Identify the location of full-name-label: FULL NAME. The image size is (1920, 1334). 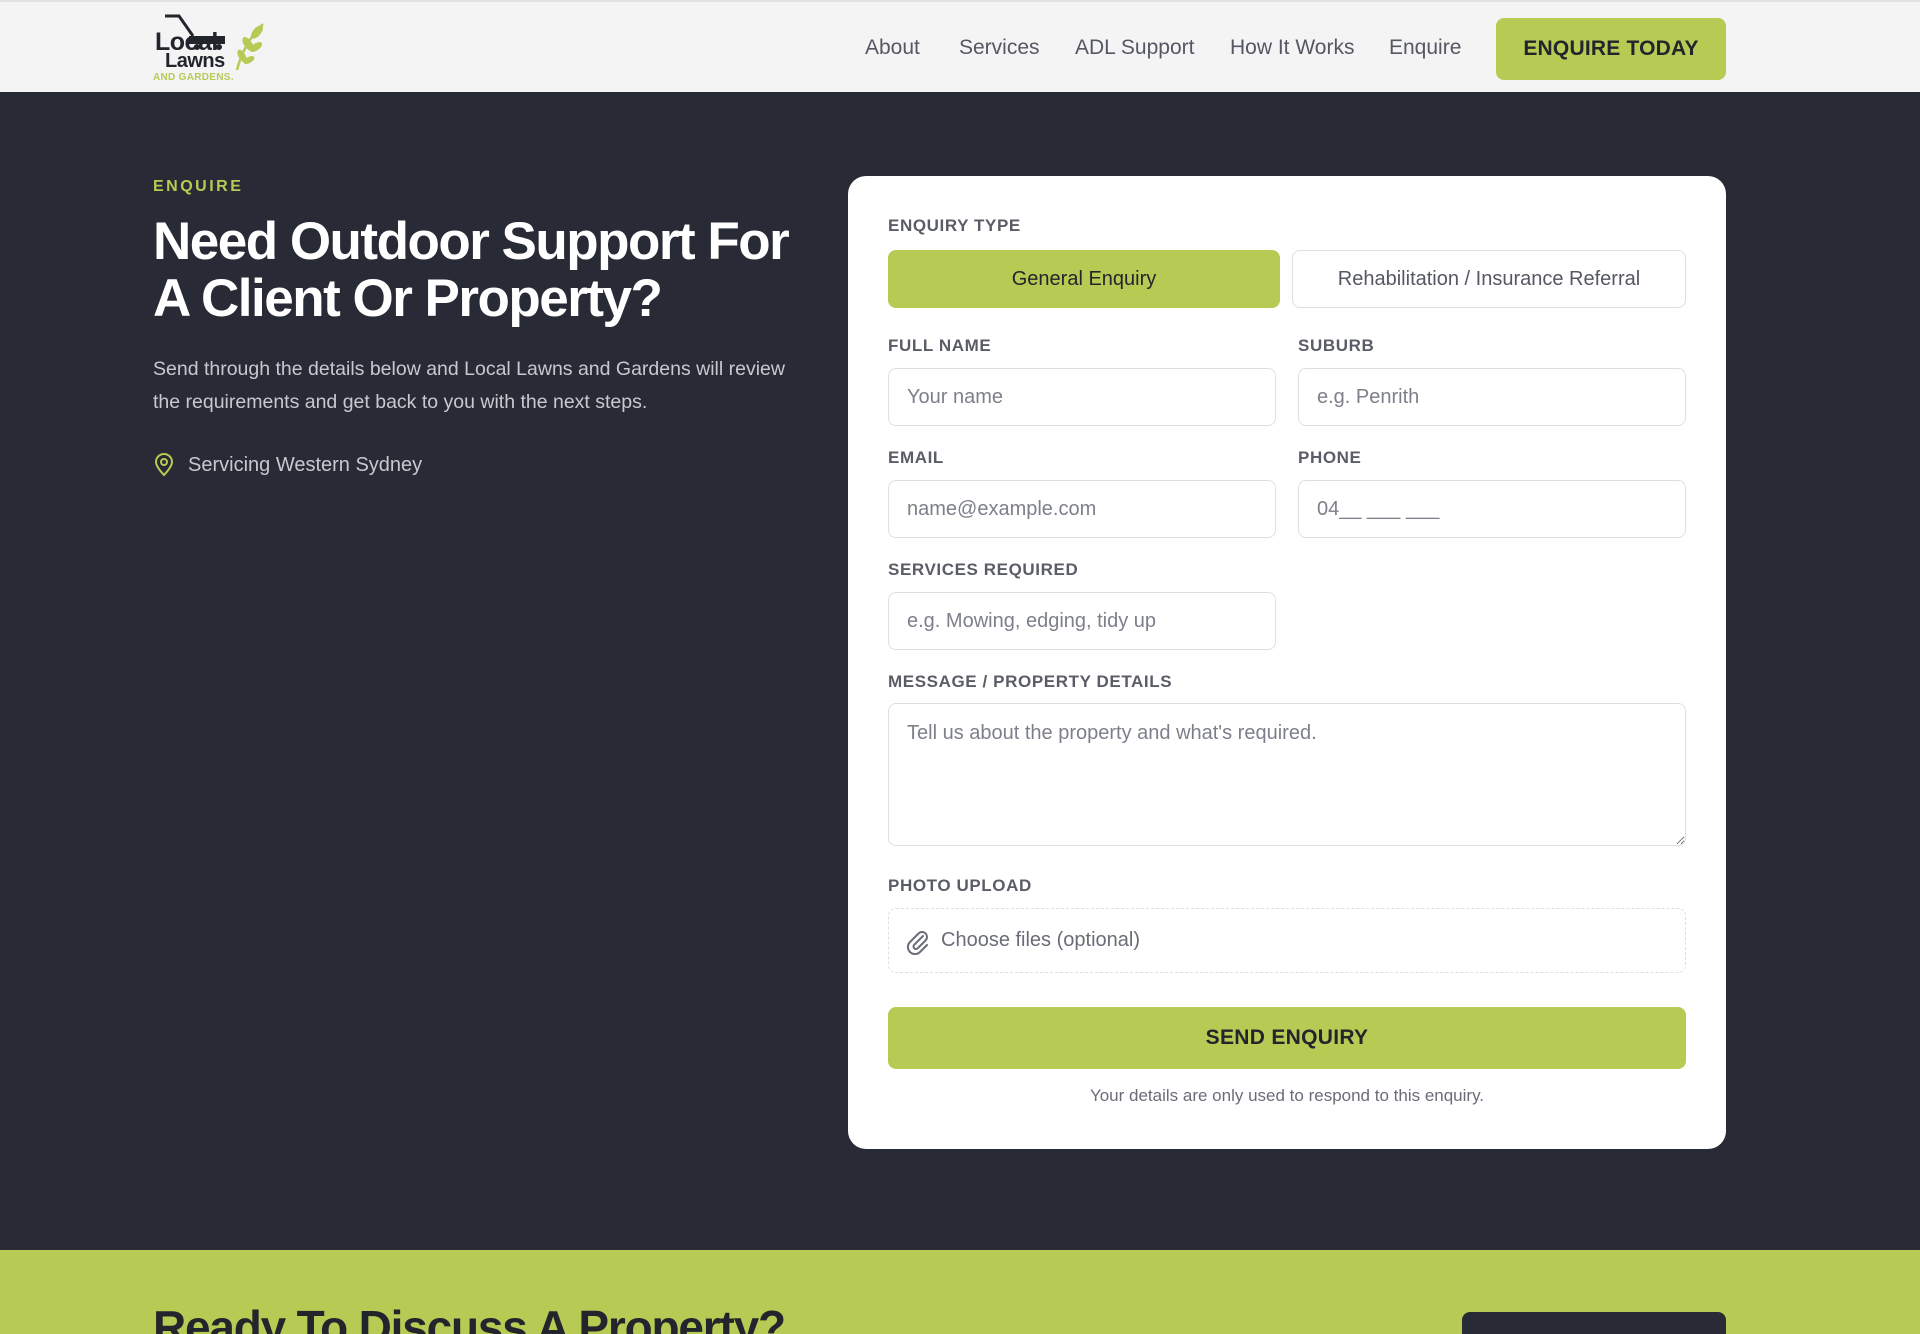
(940, 345).